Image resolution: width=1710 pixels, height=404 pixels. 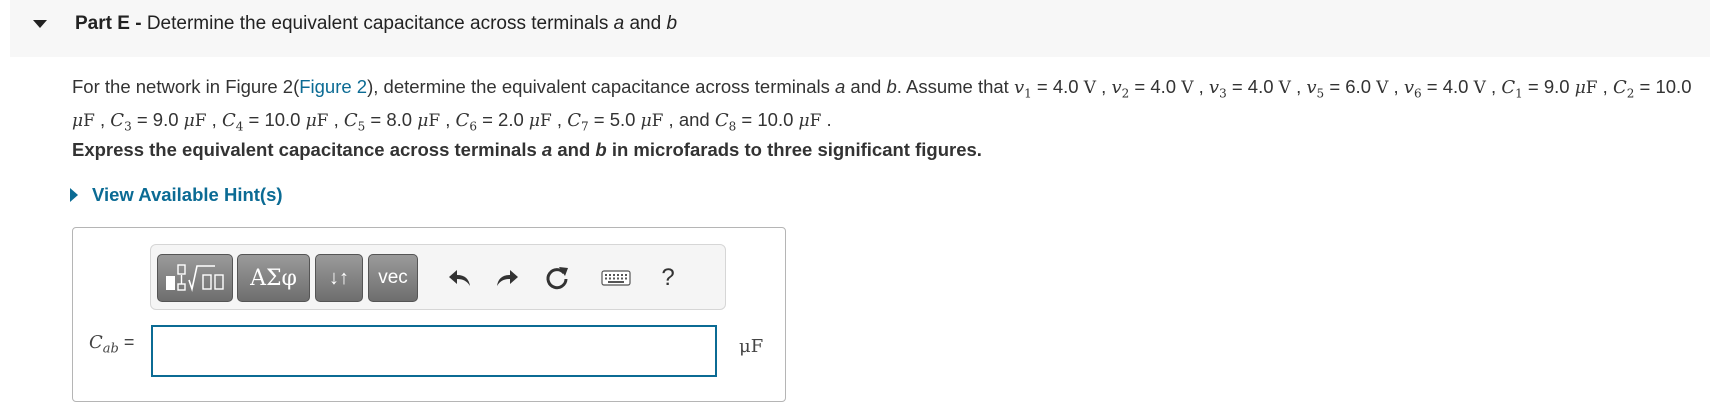 I want to click on math-toolbar: ΑΣφ ↓↑ vec ?, so click(x=438, y=277).